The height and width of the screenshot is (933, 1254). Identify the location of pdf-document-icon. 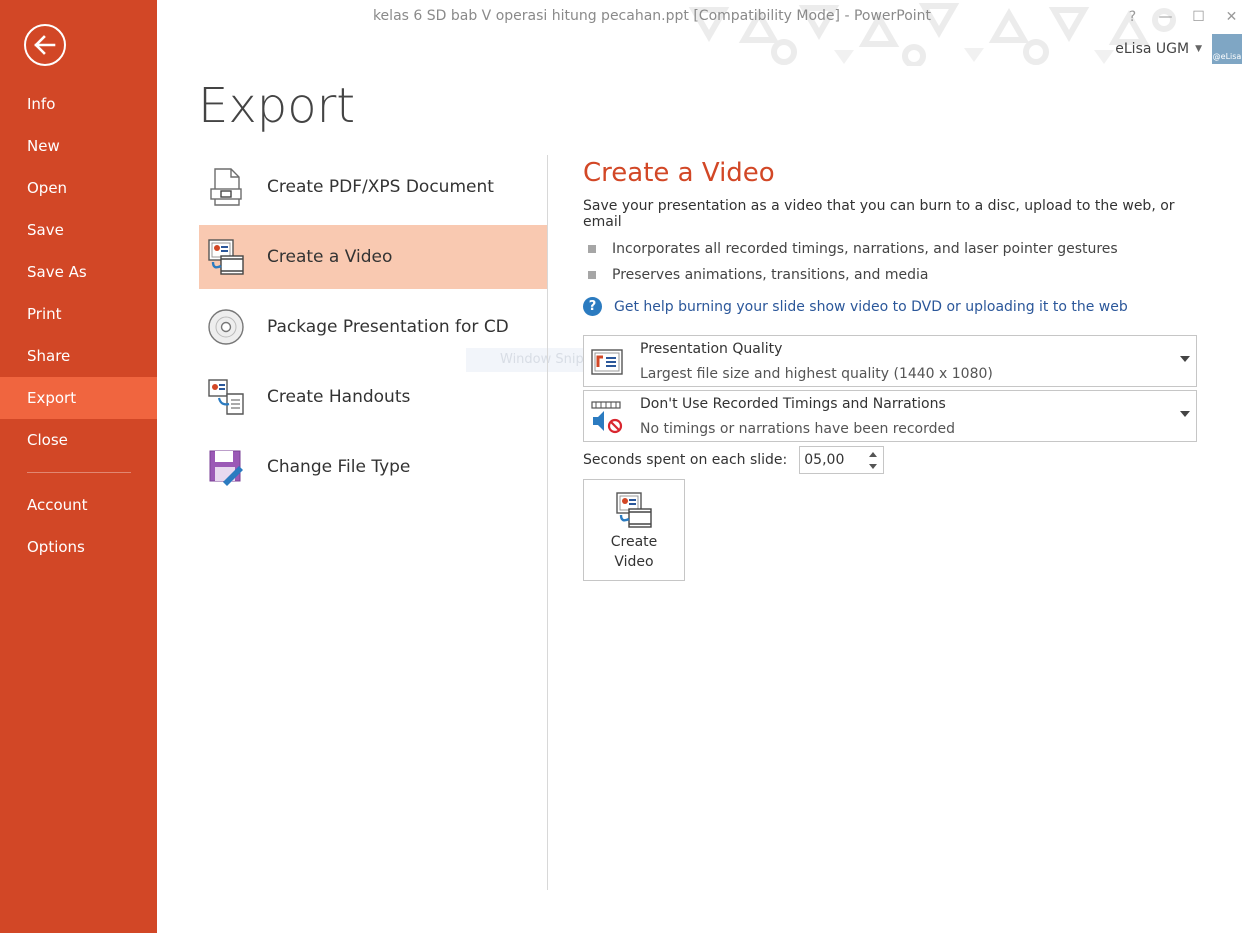
(226, 187).